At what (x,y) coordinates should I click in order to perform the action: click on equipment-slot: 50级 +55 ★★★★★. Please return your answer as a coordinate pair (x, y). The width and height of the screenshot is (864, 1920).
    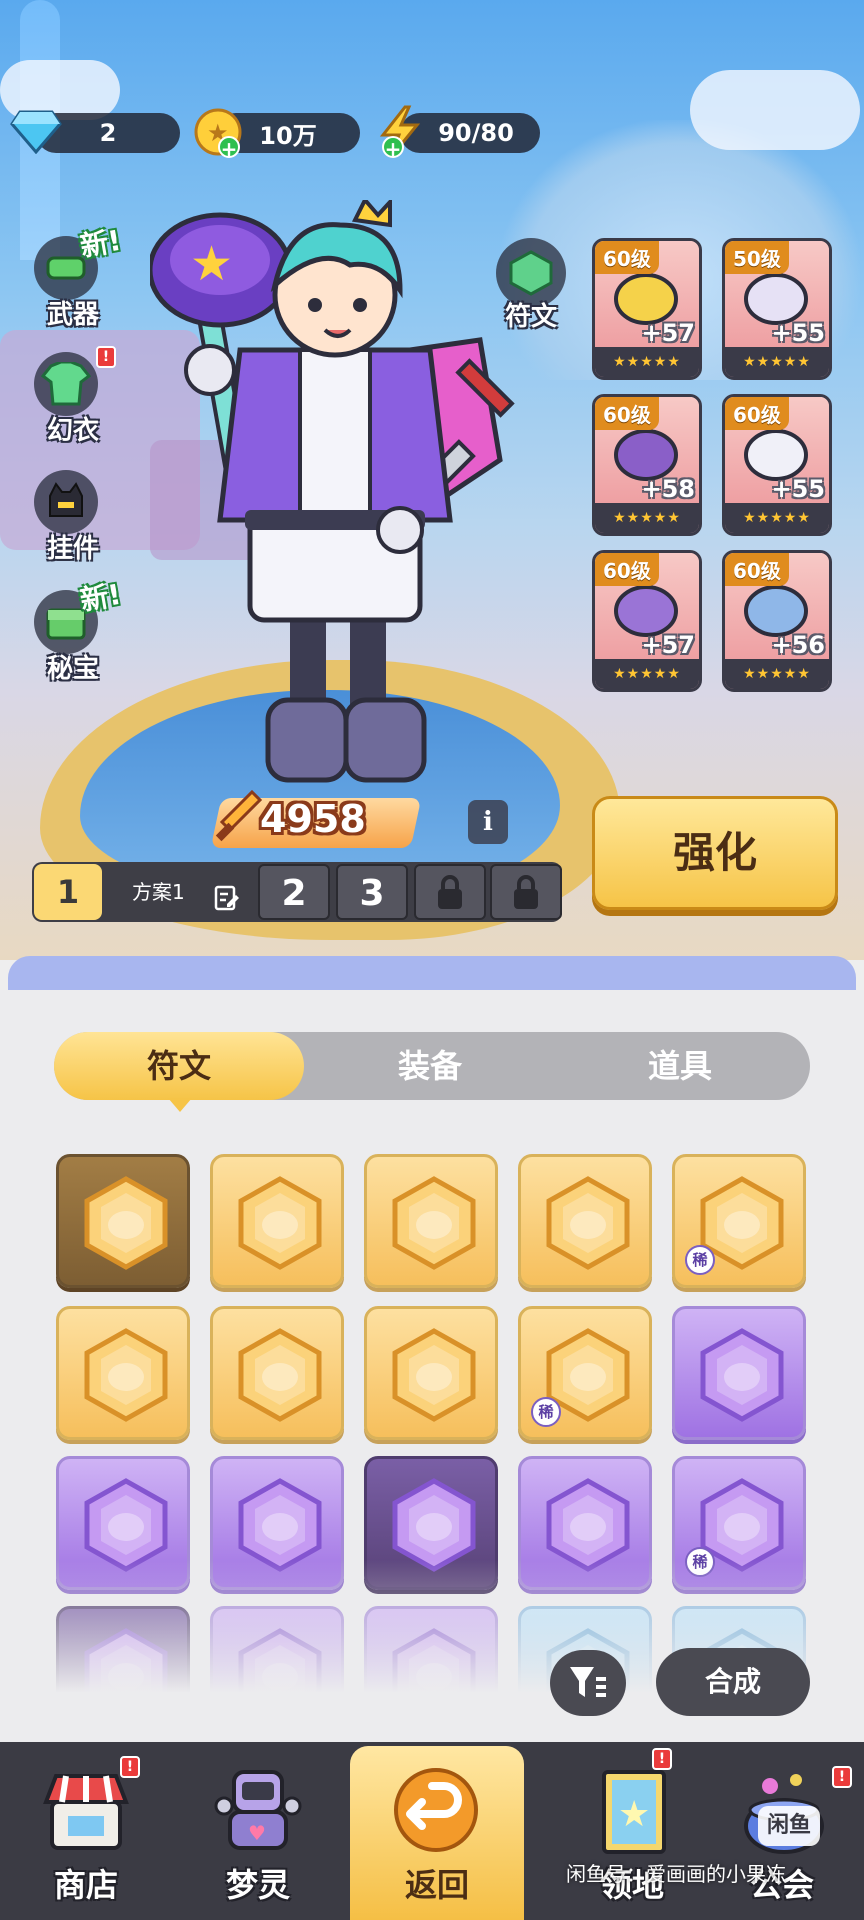
    Looking at the image, I should click on (777, 309).